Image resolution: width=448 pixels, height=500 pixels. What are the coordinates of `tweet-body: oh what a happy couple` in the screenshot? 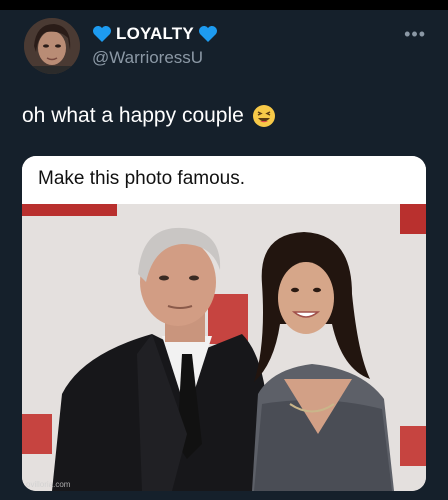 It's located at (133, 115).